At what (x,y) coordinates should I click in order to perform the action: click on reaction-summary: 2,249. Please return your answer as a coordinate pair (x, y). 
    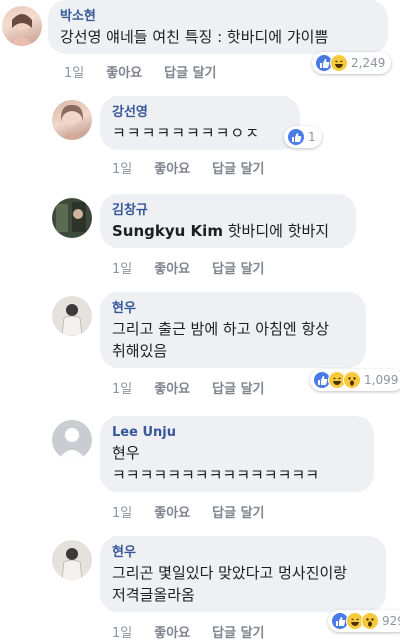
    Looking at the image, I should click on (352, 63).